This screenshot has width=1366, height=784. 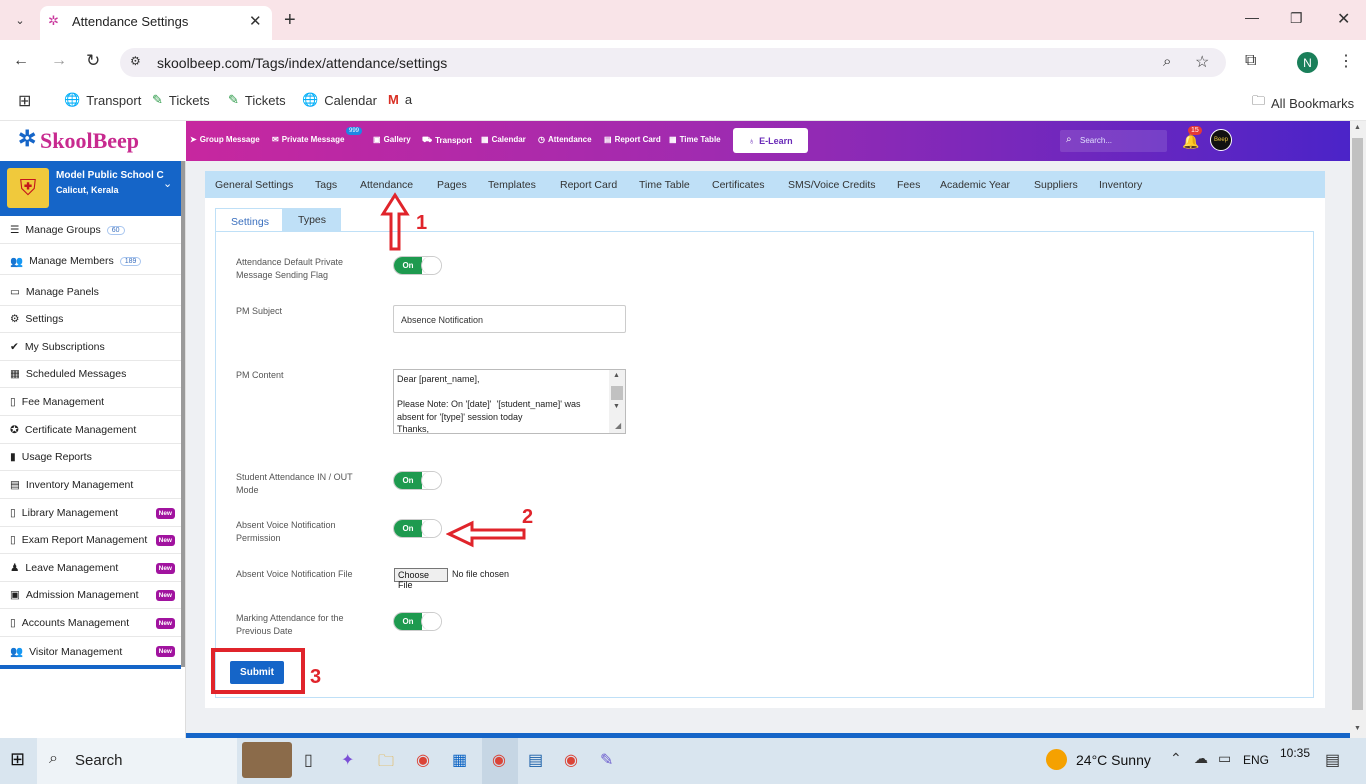 I want to click on subnav-certificates: Certificates, so click(x=738, y=185).